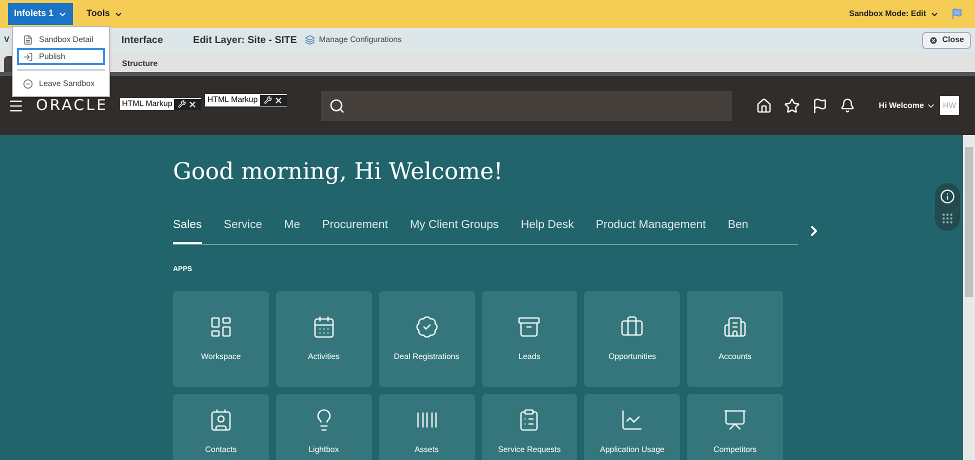 The image size is (975, 460). Describe the element at coordinates (243, 230) in the screenshot. I see `nav-tab: Service` at that location.